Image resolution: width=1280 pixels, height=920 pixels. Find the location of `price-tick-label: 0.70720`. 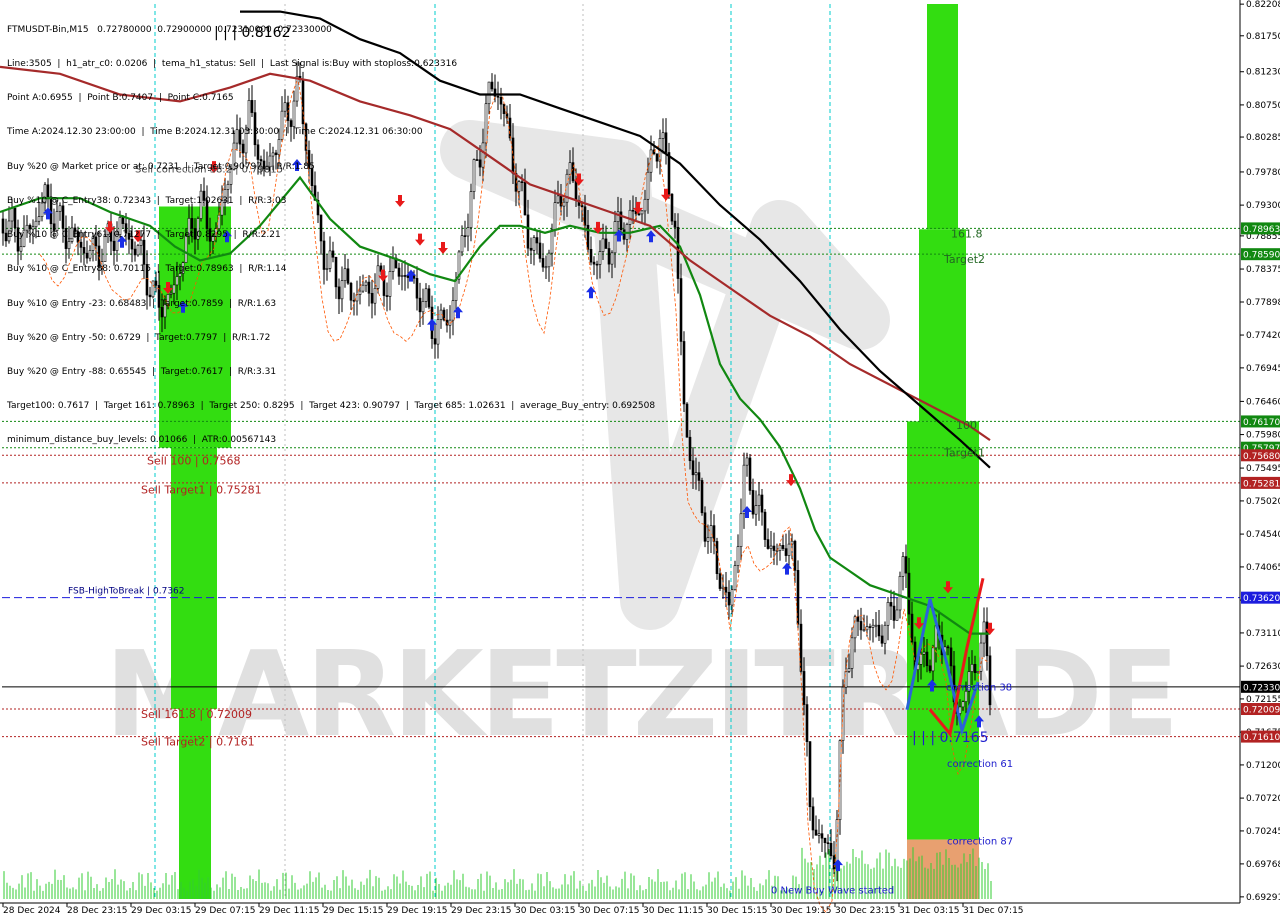

price-tick-label: 0.70720 is located at coordinates (1263, 799).